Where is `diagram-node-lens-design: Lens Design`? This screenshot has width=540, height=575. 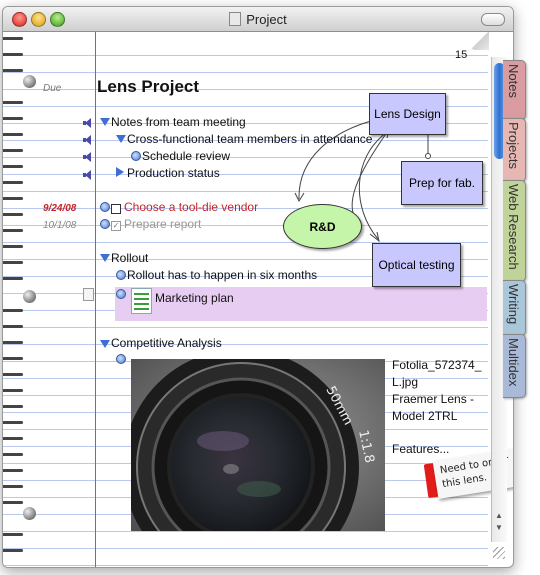
diagram-node-lens-design: Lens Design is located at coordinates (407, 114).